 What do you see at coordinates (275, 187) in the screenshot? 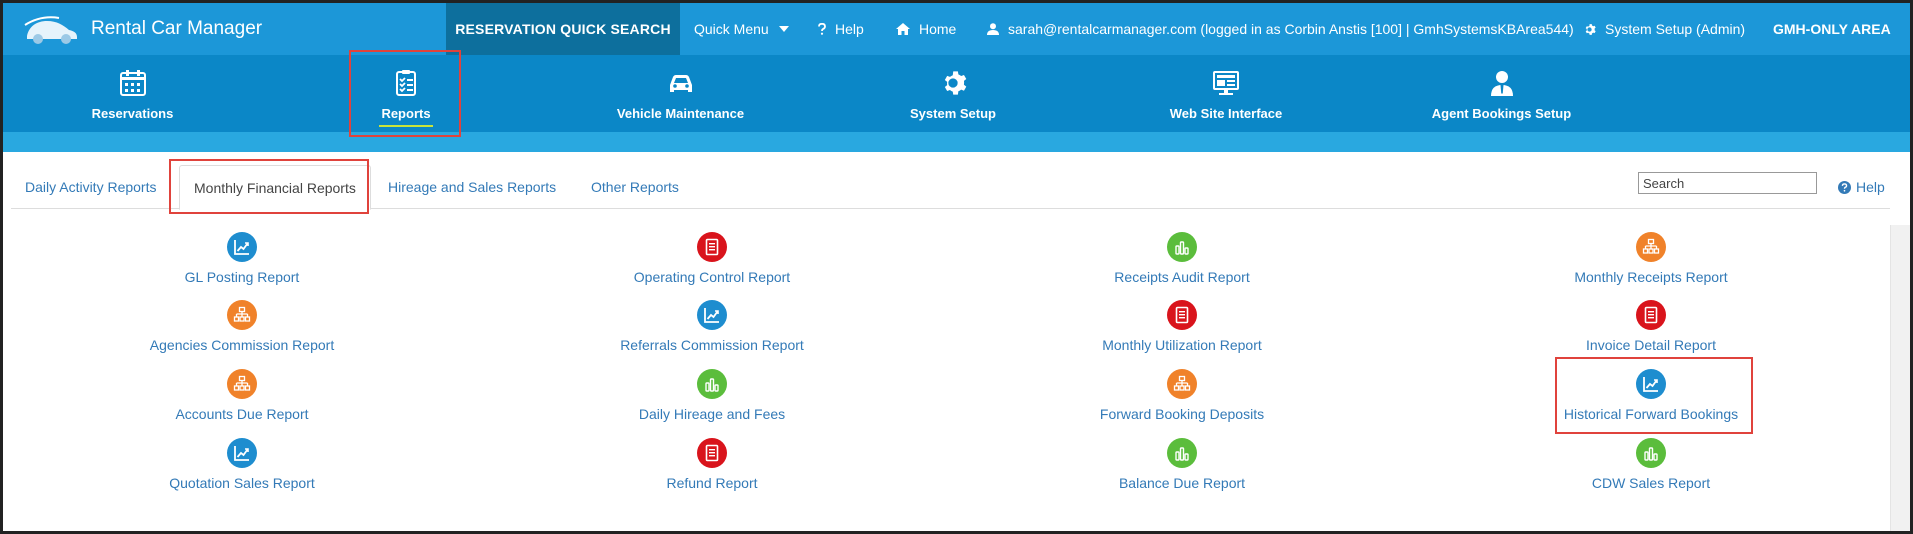
I see `tab-monthly-financial-reports: Monthly Financial Reports` at bounding box center [275, 187].